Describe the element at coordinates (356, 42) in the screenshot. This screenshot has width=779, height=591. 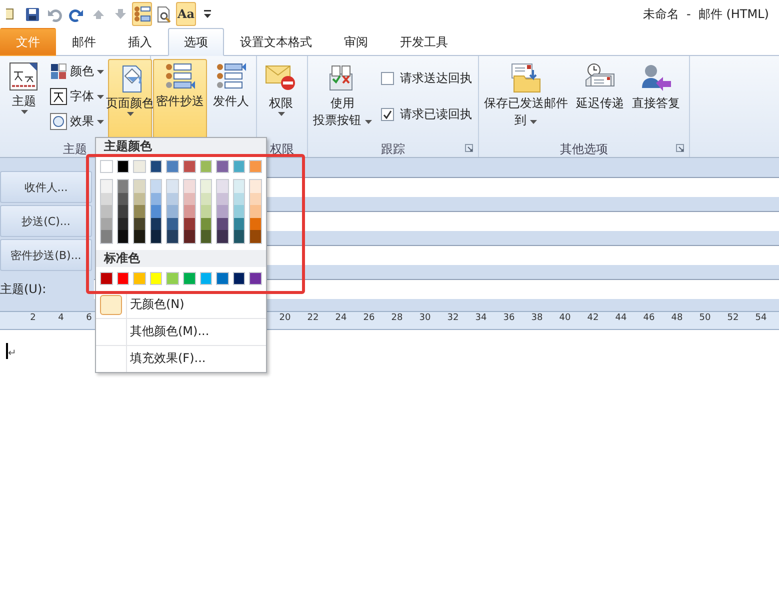
I see `ribbon-tab: 审阅` at that location.